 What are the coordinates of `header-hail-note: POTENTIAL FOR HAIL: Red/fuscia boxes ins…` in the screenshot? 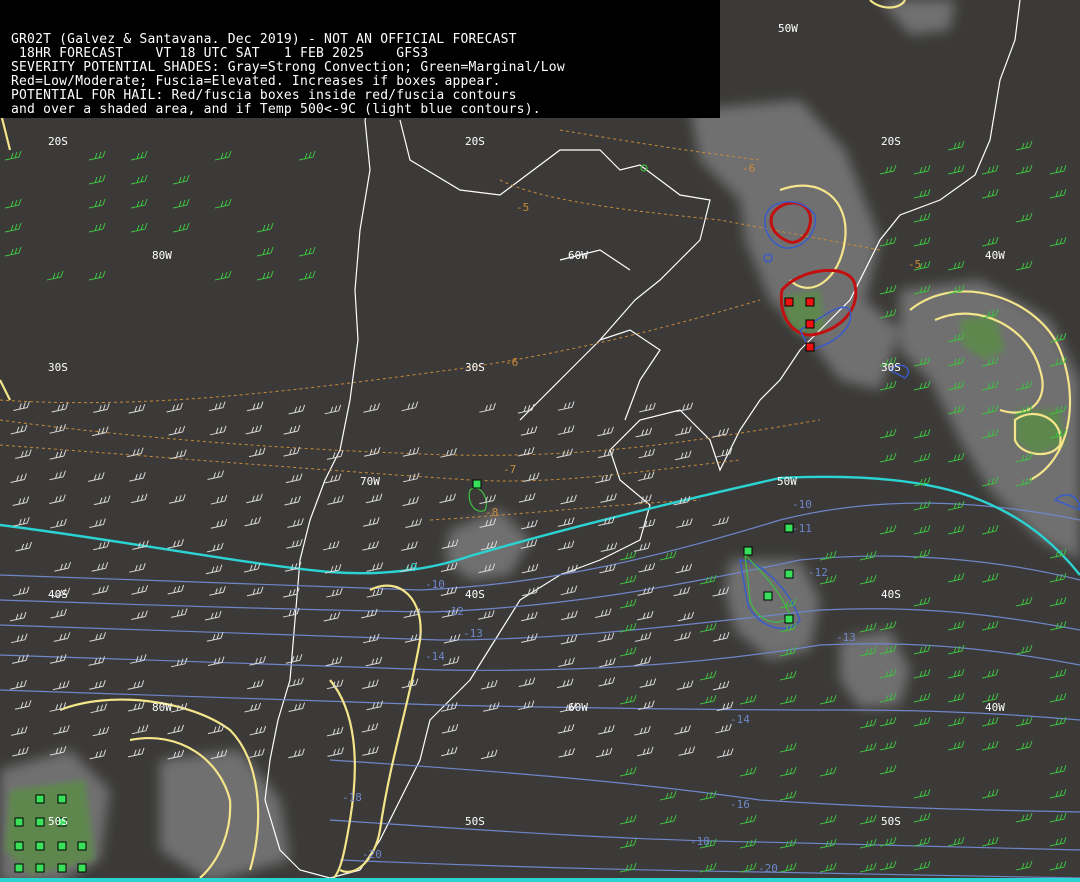 It's located at (264, 95).